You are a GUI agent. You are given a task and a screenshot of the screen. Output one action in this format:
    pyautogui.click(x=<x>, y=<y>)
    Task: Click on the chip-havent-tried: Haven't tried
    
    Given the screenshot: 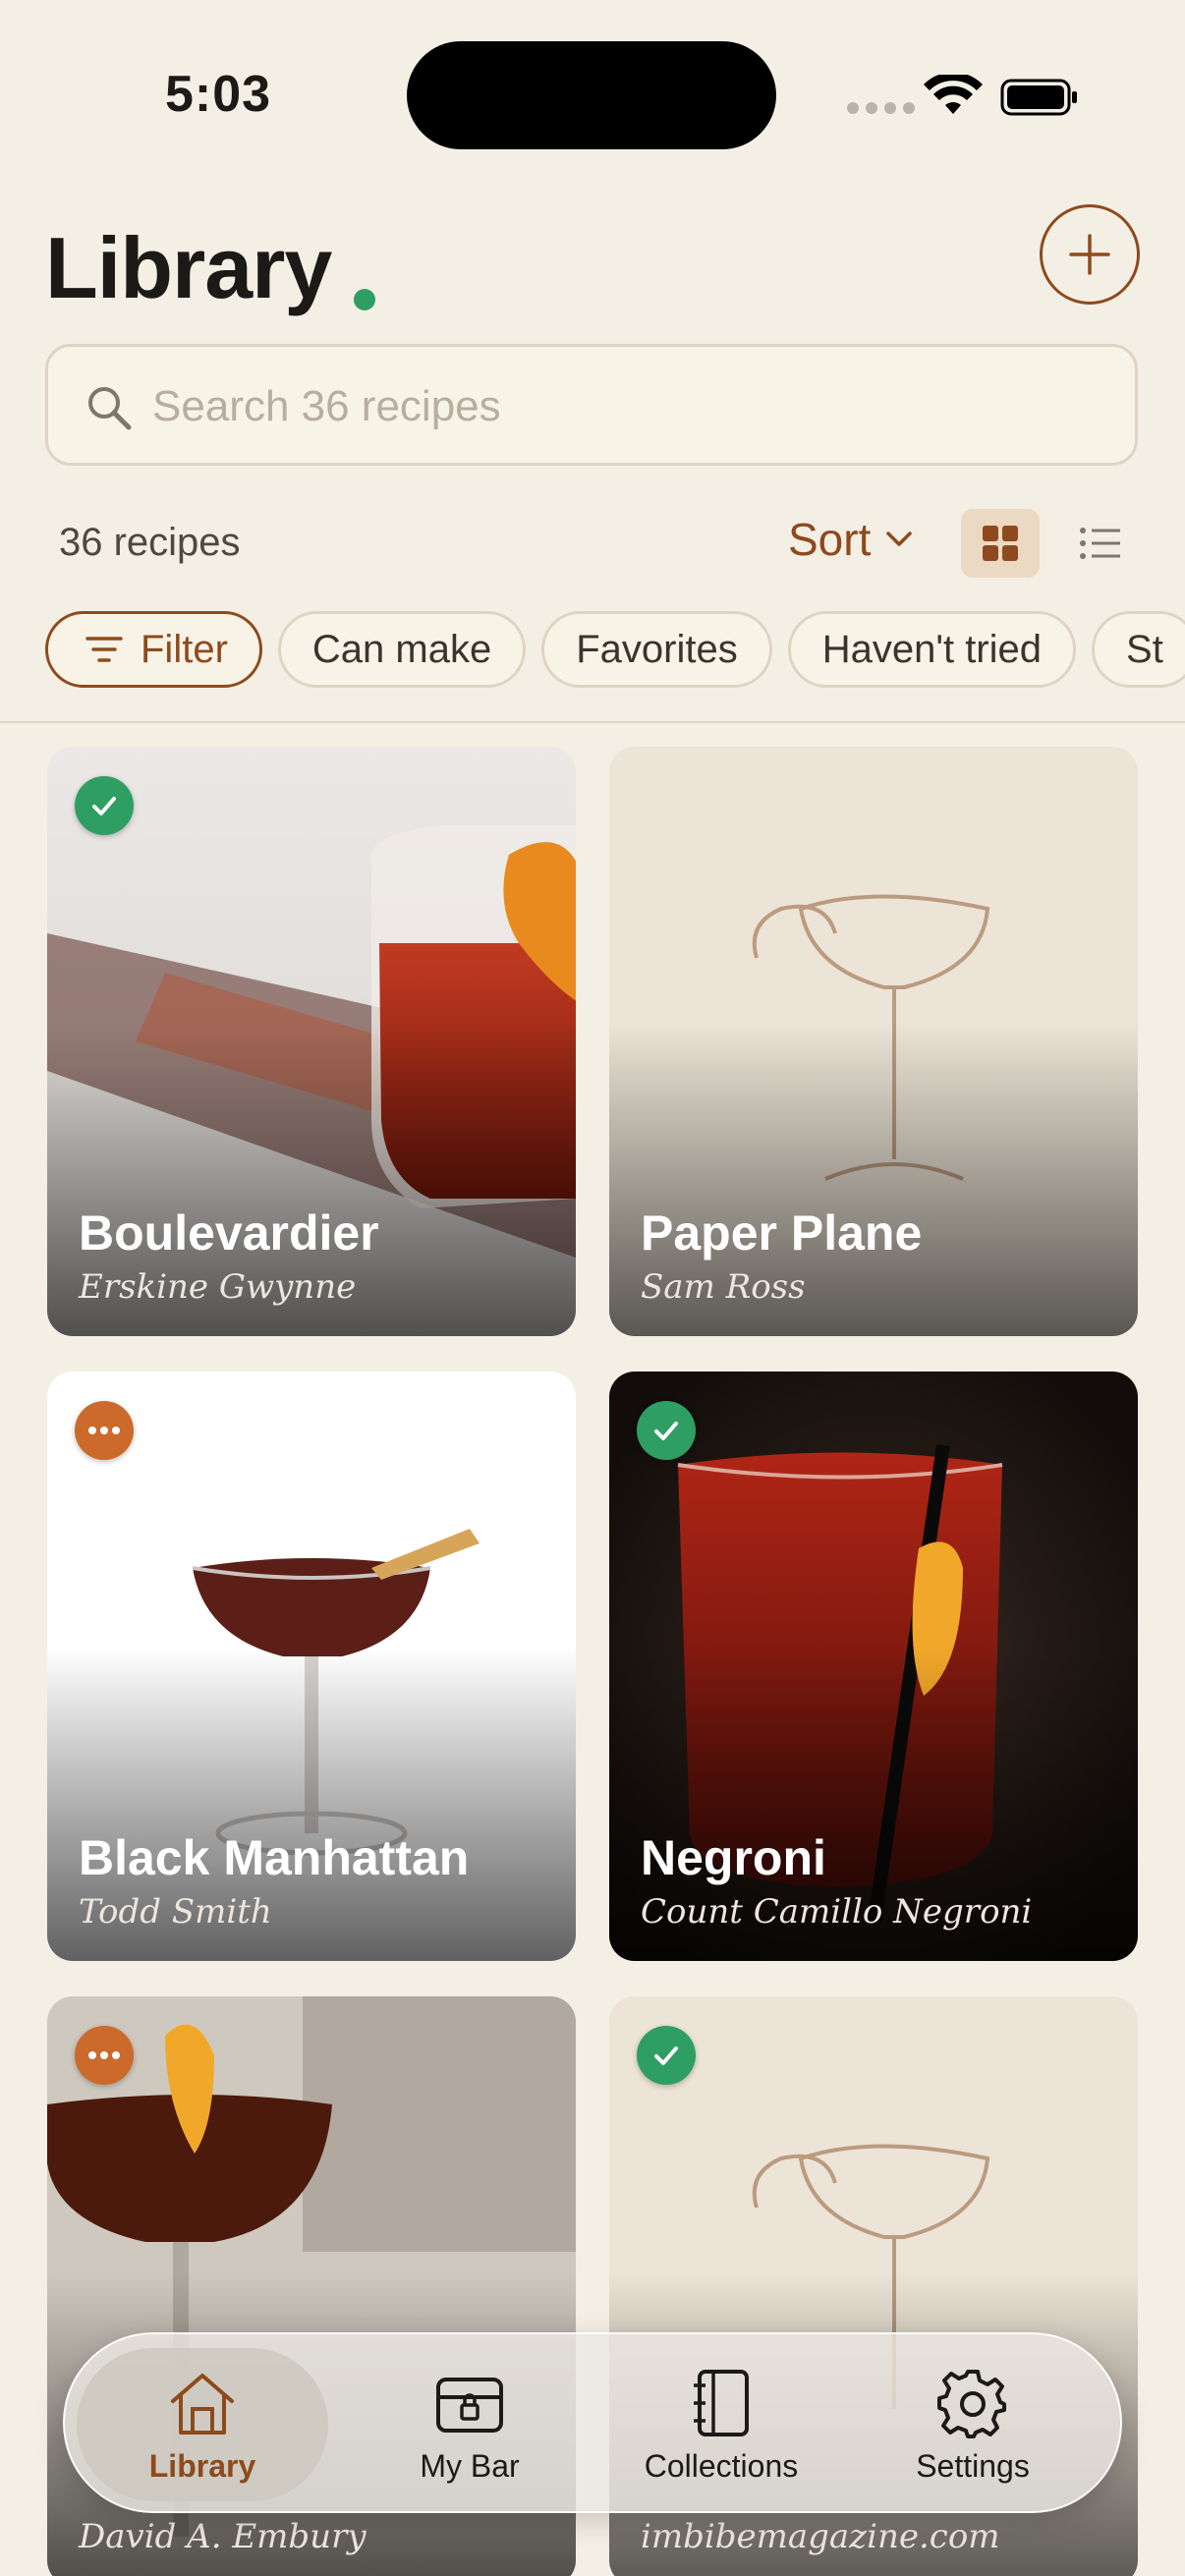 What is the action you would take?
    pyautogui.click(x=932, y=649)
    